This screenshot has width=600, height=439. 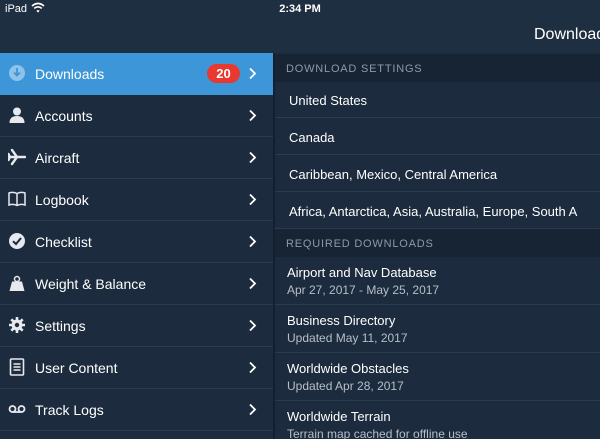 What do you see at coordinates (17, 367) in the screenshot?
I see `document-icon` at bounding box center [17, 367].